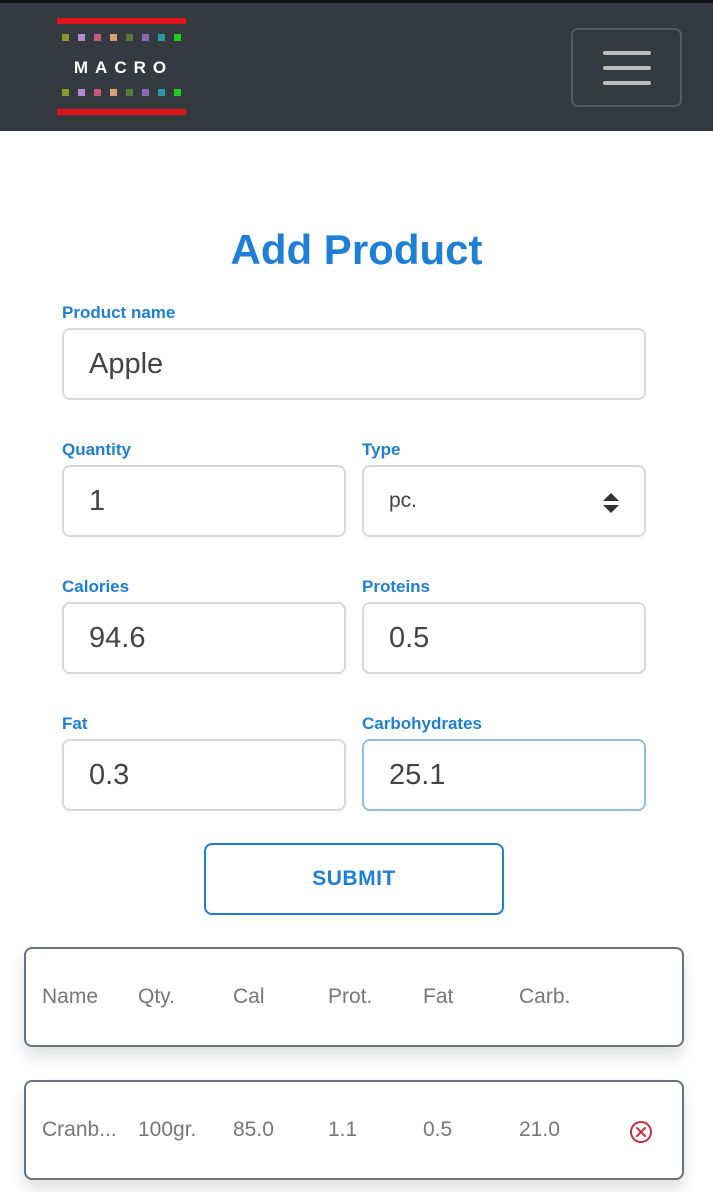 This screenshot has width=713, height=1192. I want to click on fat-input: 0.3, so click(204, 775).